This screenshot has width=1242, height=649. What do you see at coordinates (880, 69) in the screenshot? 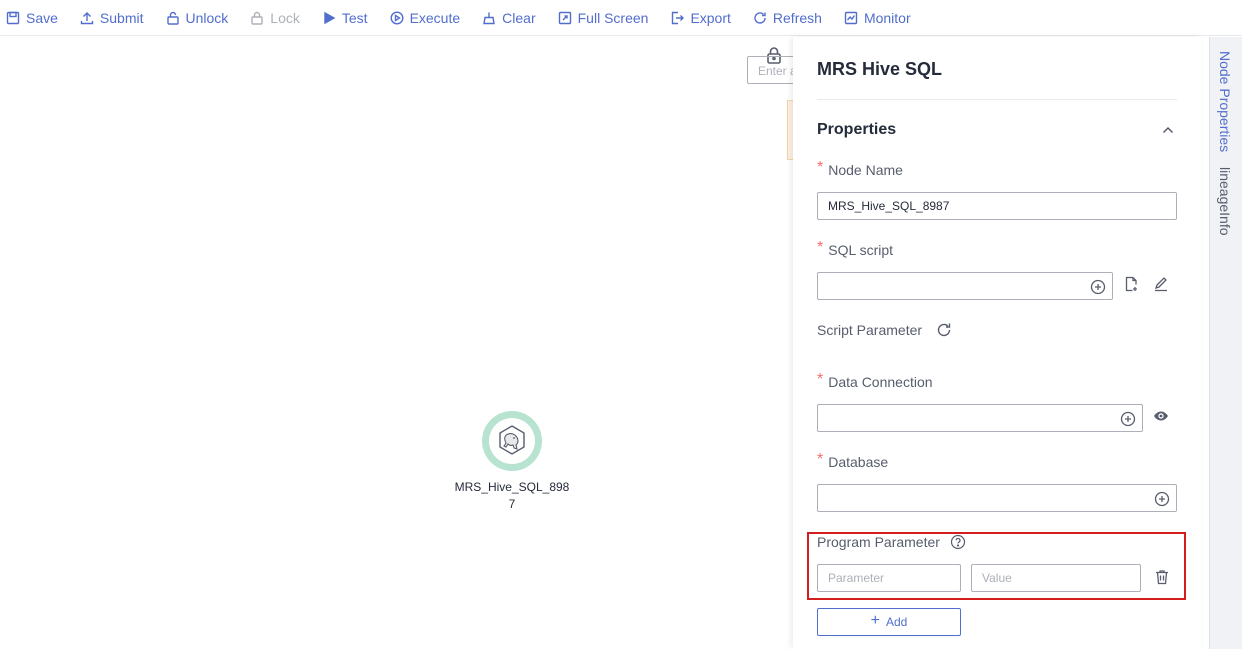
I see `panel-title: MRS Hive SQL` at bounding box center [880, 69].